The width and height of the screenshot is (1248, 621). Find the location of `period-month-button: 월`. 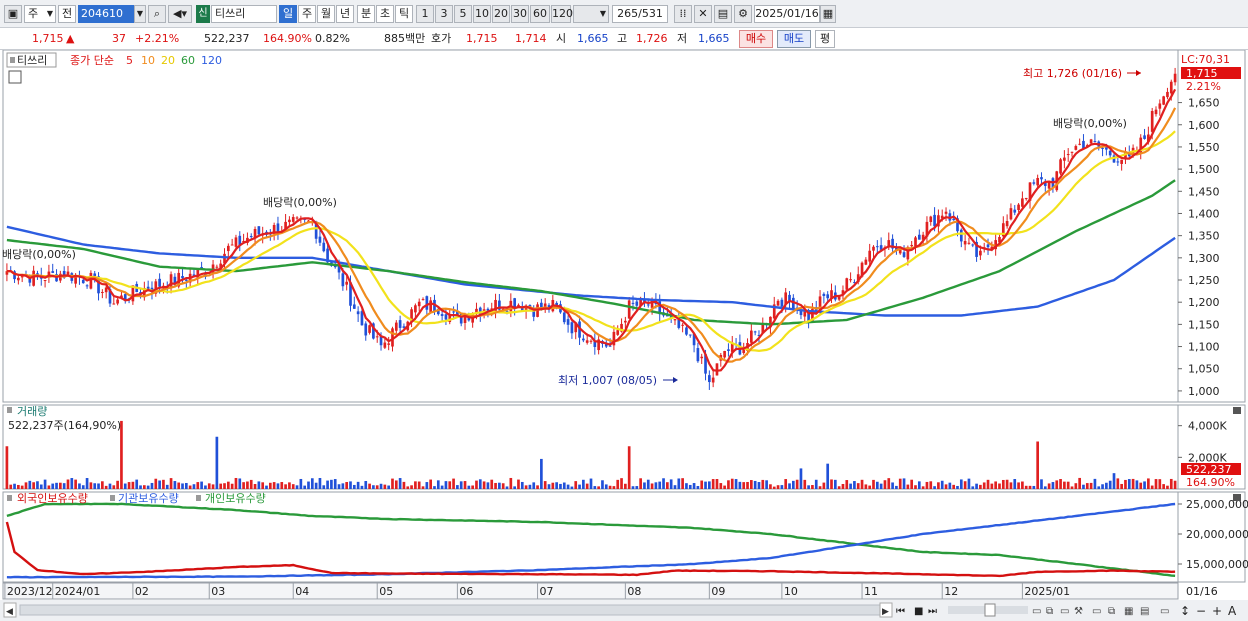

period-month-button: 월 is located at coordinates (326, 14).